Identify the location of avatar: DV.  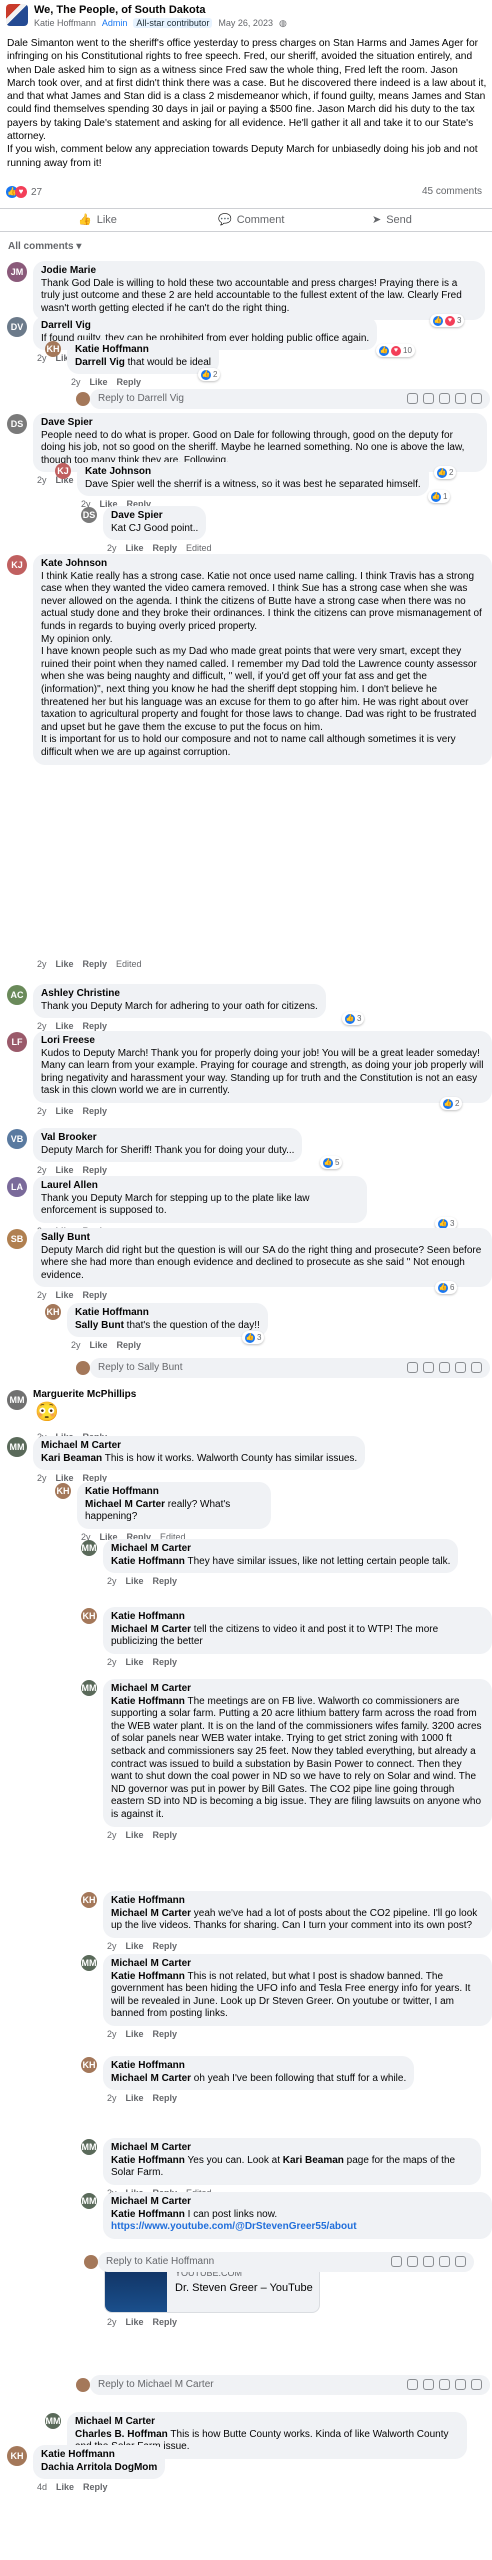
(17, 327).